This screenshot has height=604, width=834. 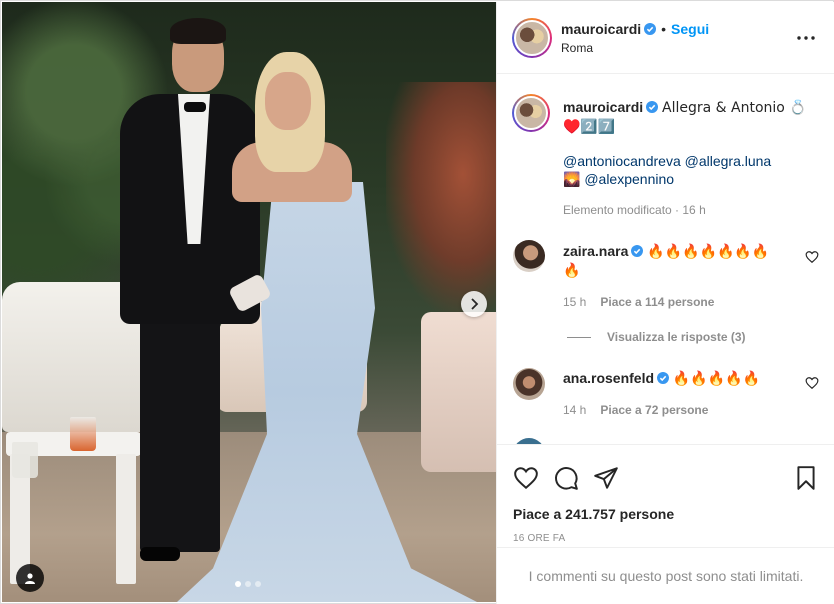 What do you see at coordinates (634, 210) in the screenshot?
I see `caption-edited-label: Elemento modificato · 16 h` at bounding box center [634, 210].